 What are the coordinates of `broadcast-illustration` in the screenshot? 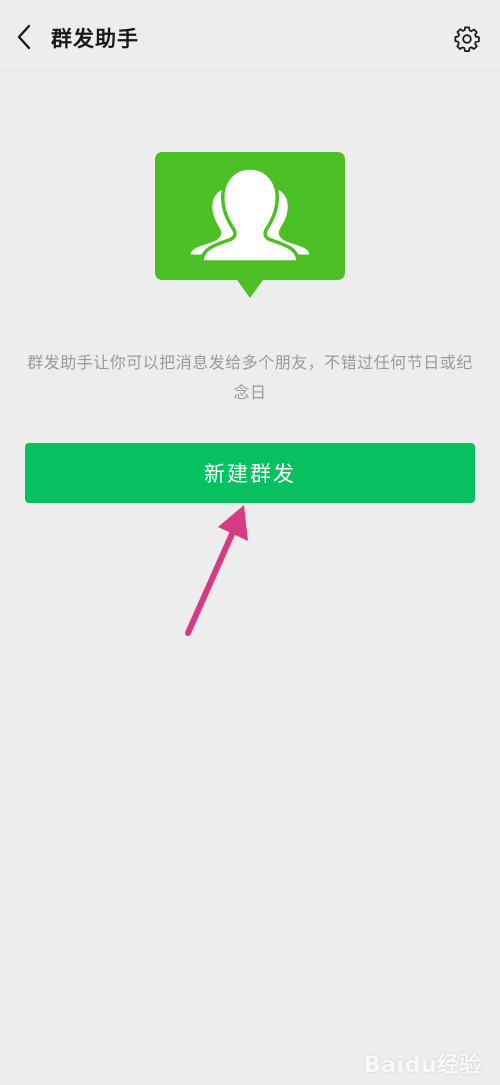 It's located at (250, 226).